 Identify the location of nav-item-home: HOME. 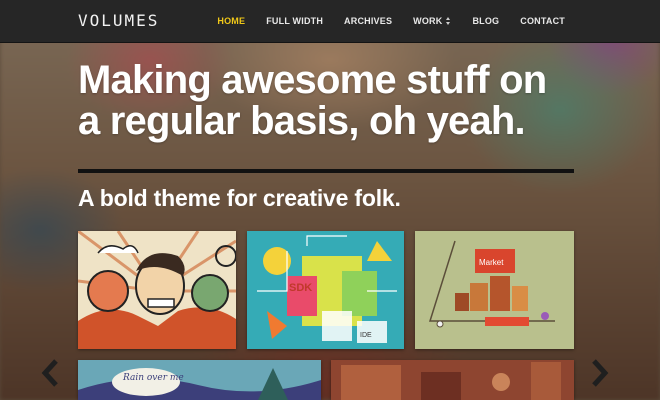
(231, 21).